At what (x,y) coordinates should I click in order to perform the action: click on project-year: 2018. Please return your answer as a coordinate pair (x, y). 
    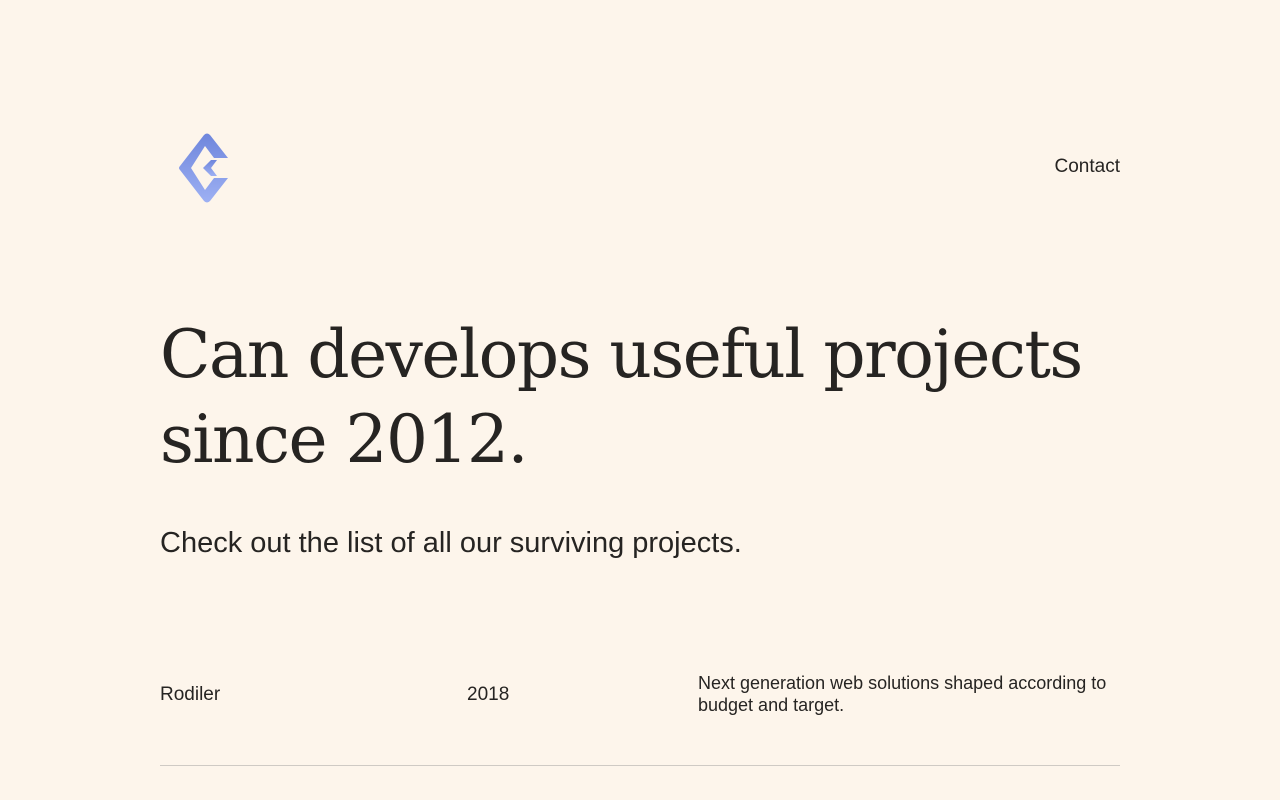
    Looking at the image, I should click on (488, 694).